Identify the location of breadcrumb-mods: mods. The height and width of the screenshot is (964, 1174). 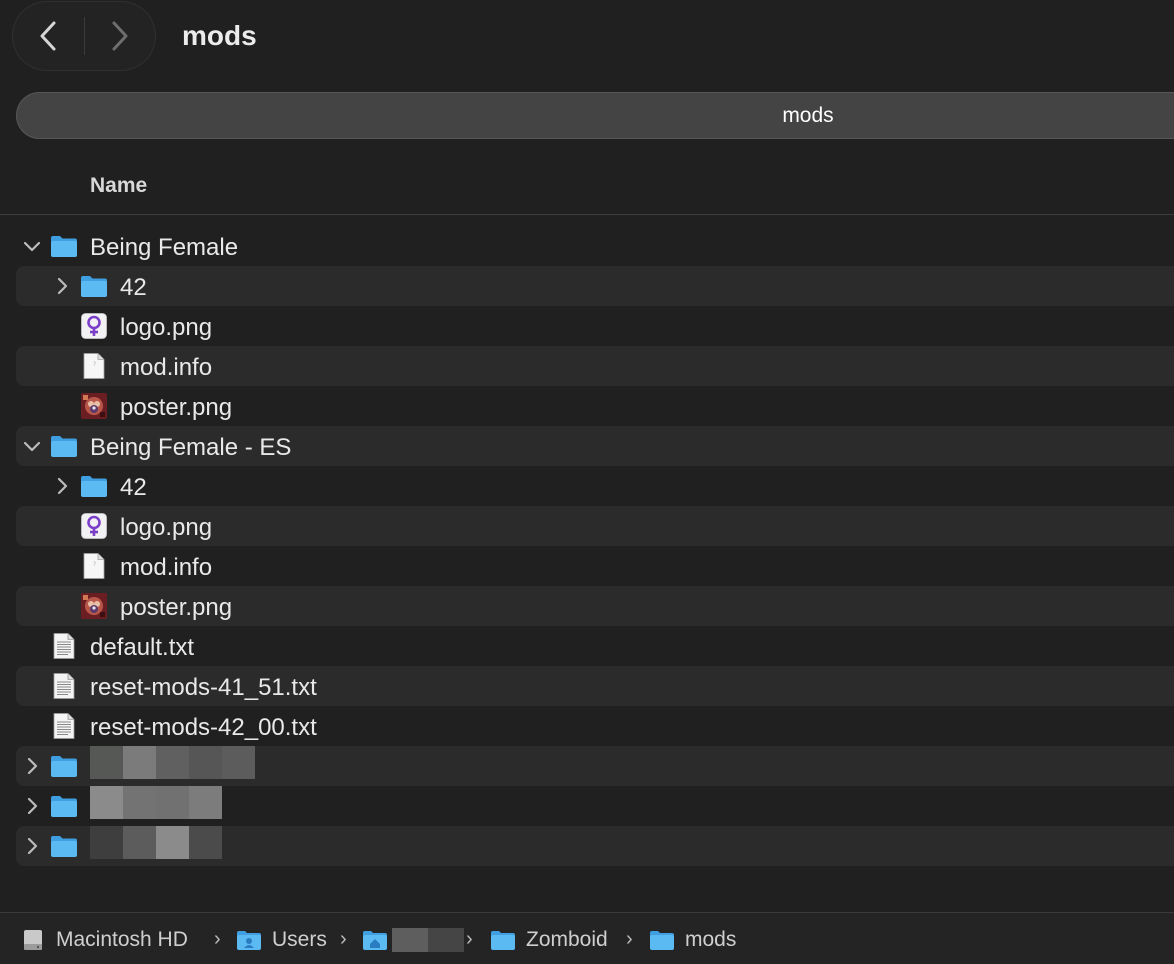
(692, 940).